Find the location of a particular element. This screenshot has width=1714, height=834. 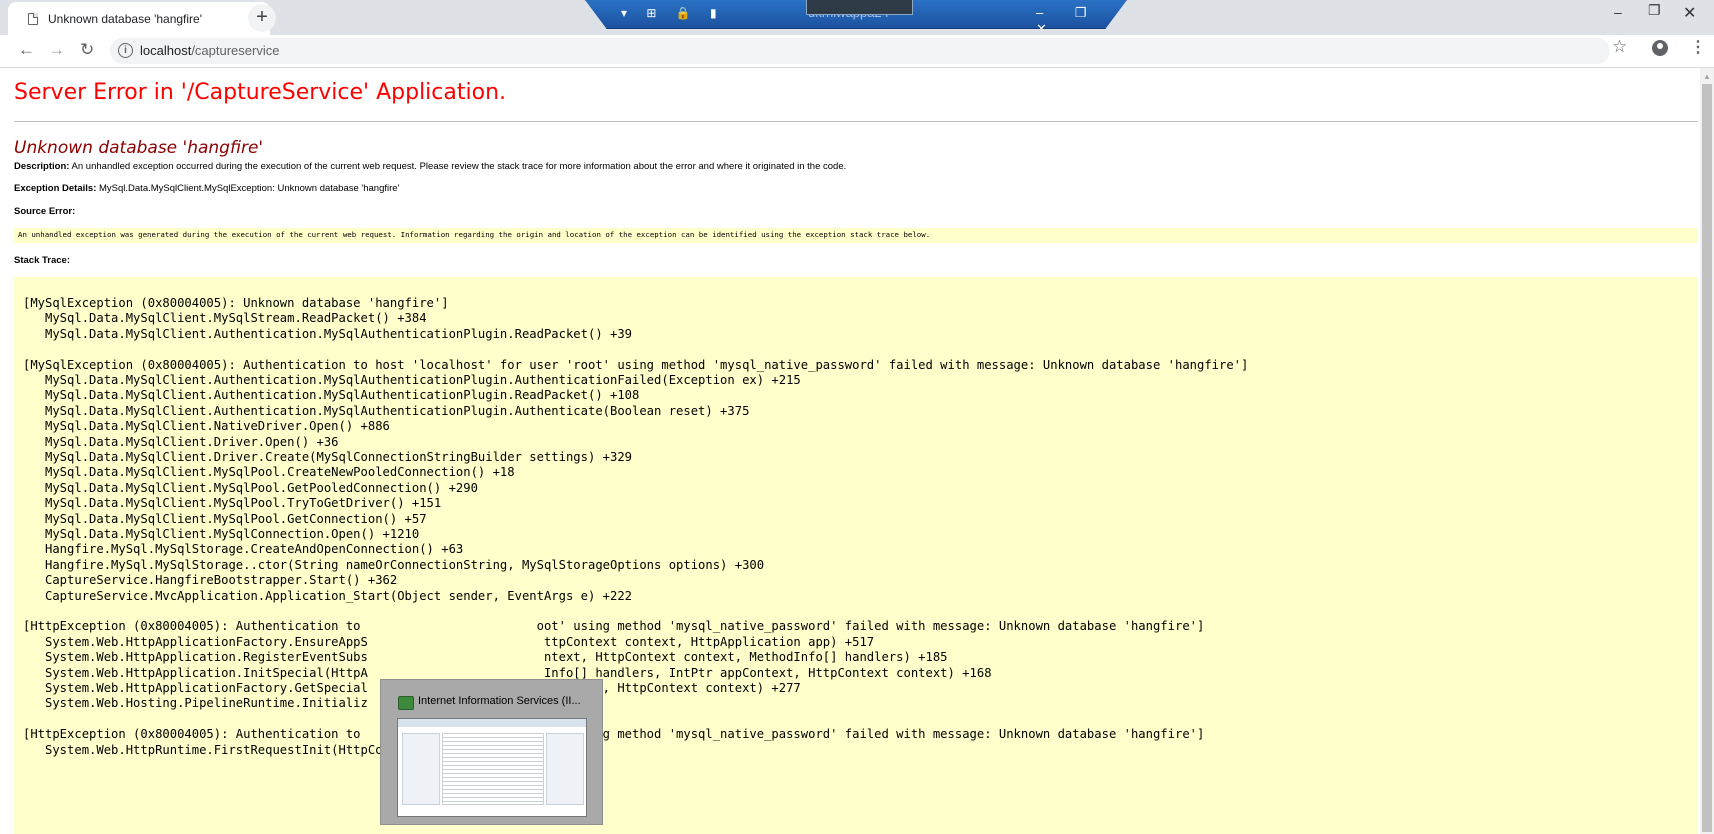

stack-trace-line: MySql.Data.MySqlClient.Driver.Open() +36 is located at coordinates (181, 441).